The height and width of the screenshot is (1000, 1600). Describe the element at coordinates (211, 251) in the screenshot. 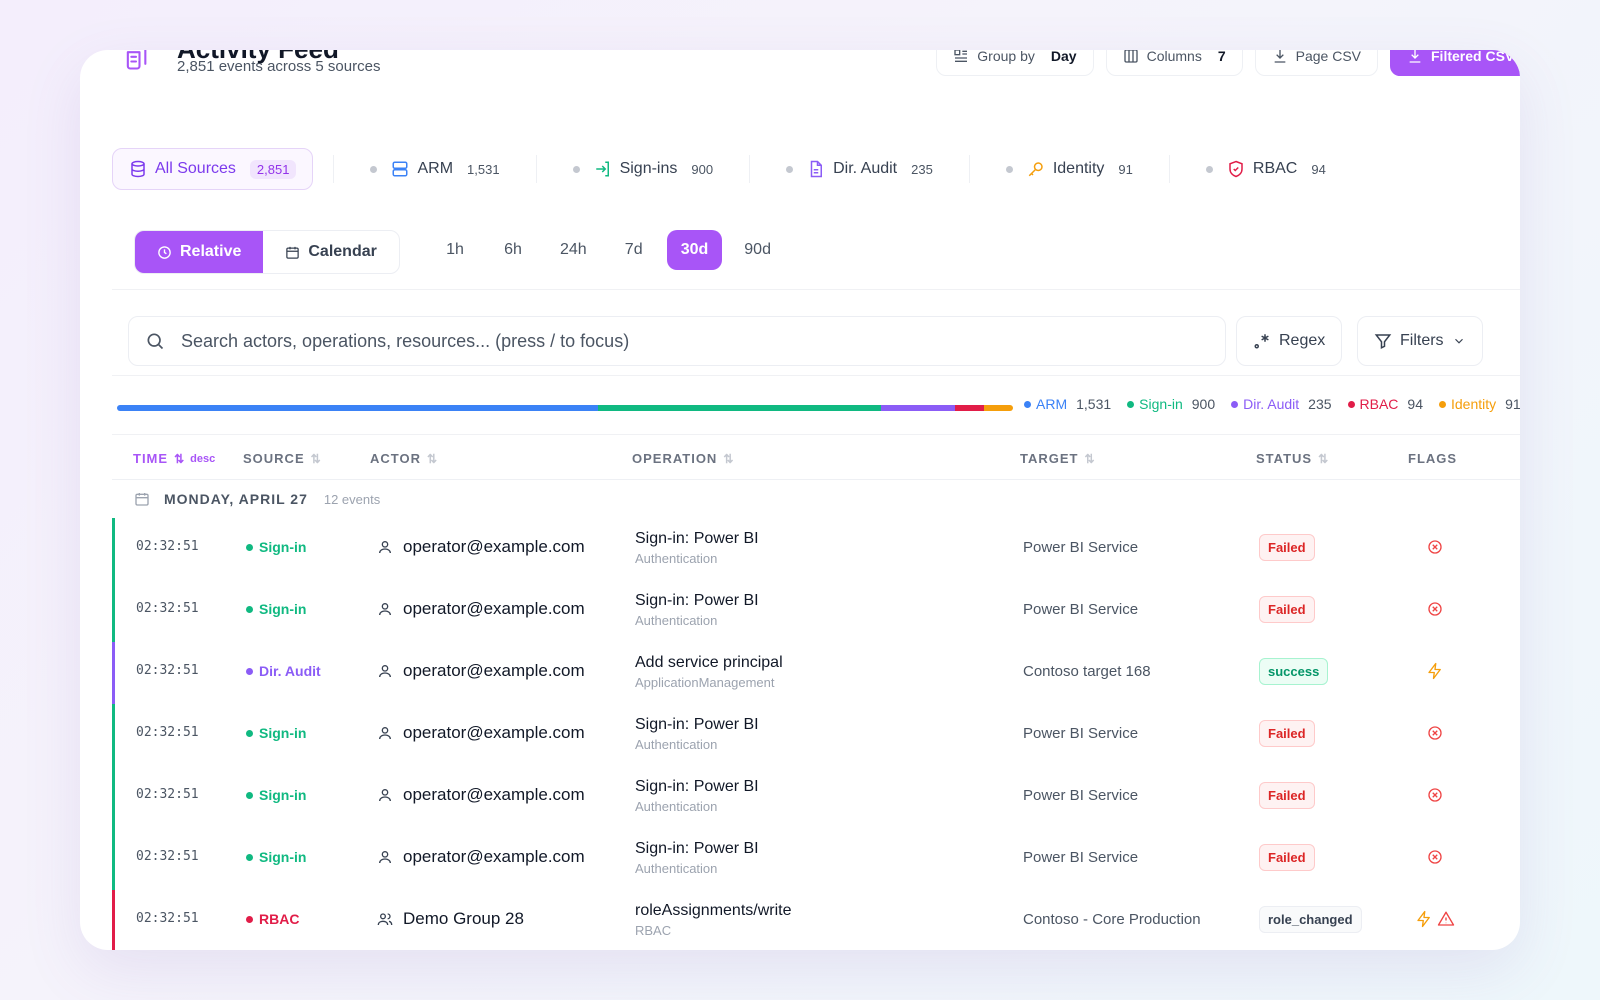

I see `relative-label: Relative` at that location.